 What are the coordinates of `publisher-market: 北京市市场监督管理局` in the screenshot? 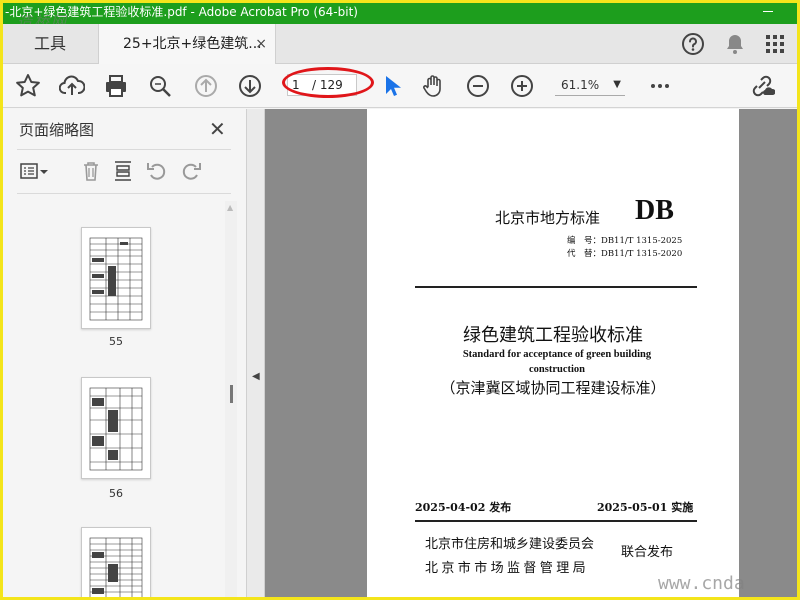 It's located at (507, 568).